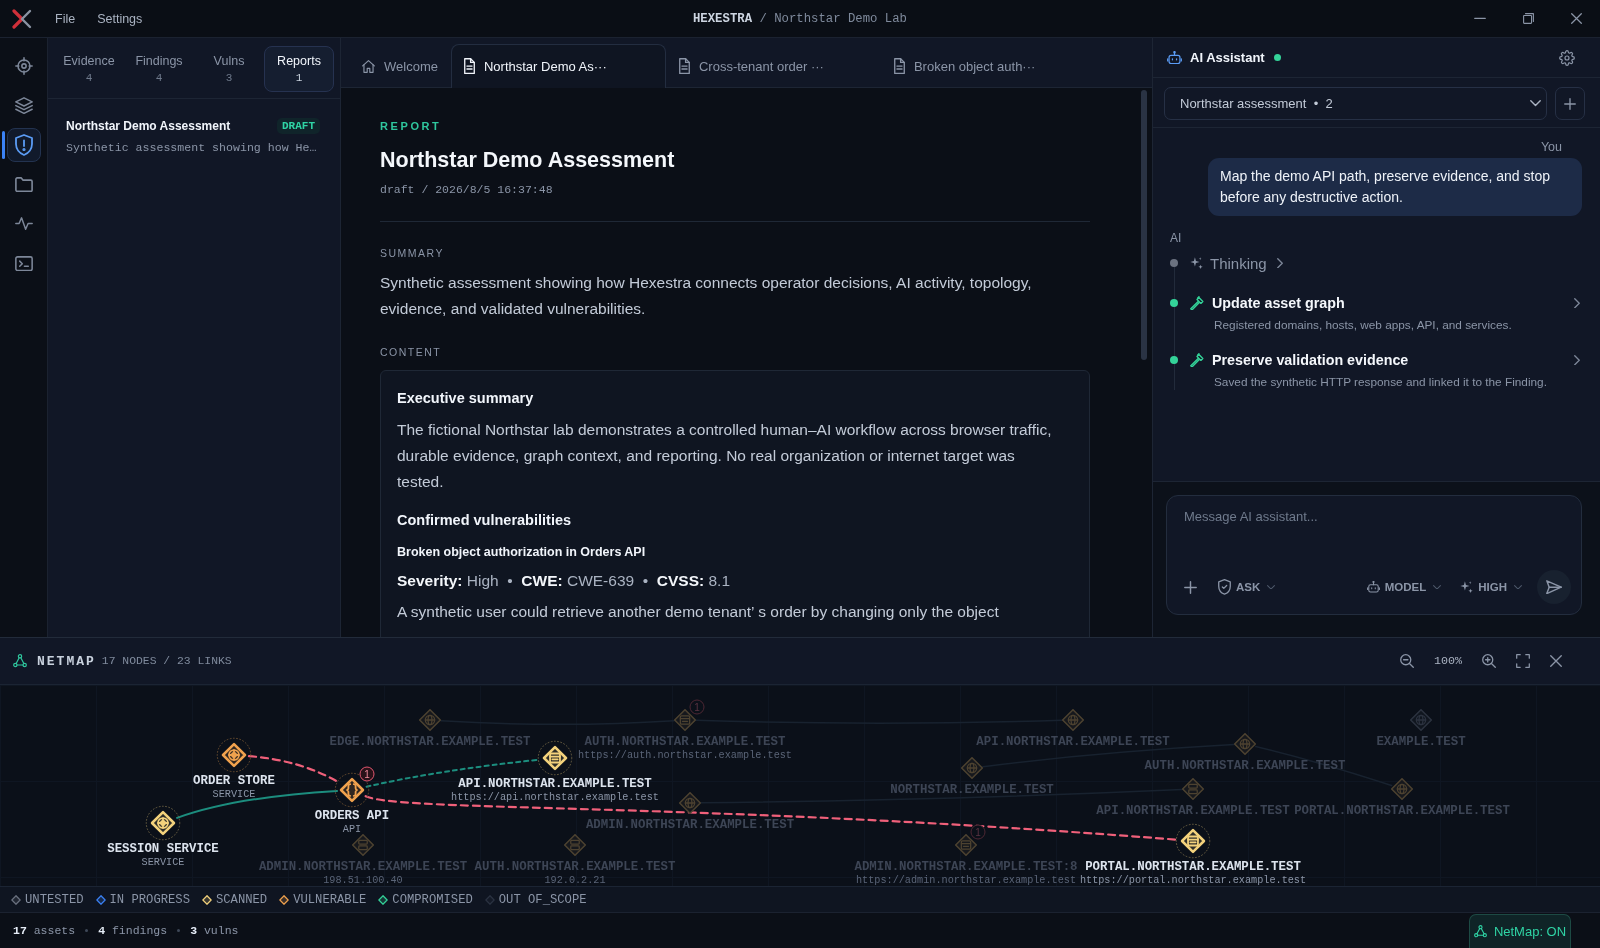 The width and height of the screenshot is (1600, 948). Describe the element at coordinates (564, 581) in the screenshot. I see `finding-facts: Severity: High • CWE: CWE-639 • CVSS: 8.1` at that location.